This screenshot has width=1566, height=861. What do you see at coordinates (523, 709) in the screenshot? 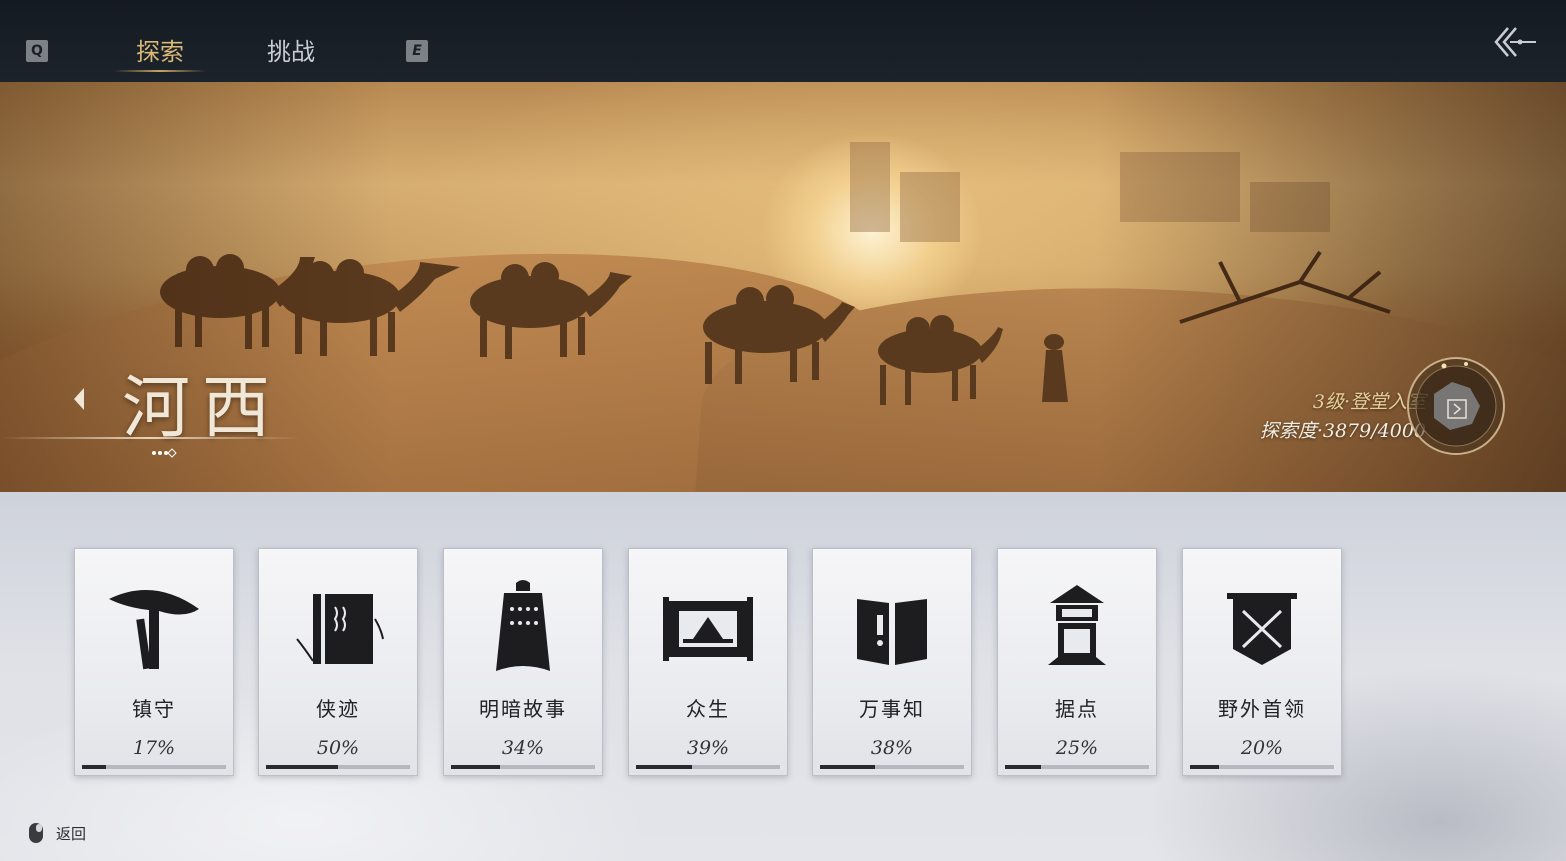
I see `card-title: 明暗故事` at bounding box center [523, 709].